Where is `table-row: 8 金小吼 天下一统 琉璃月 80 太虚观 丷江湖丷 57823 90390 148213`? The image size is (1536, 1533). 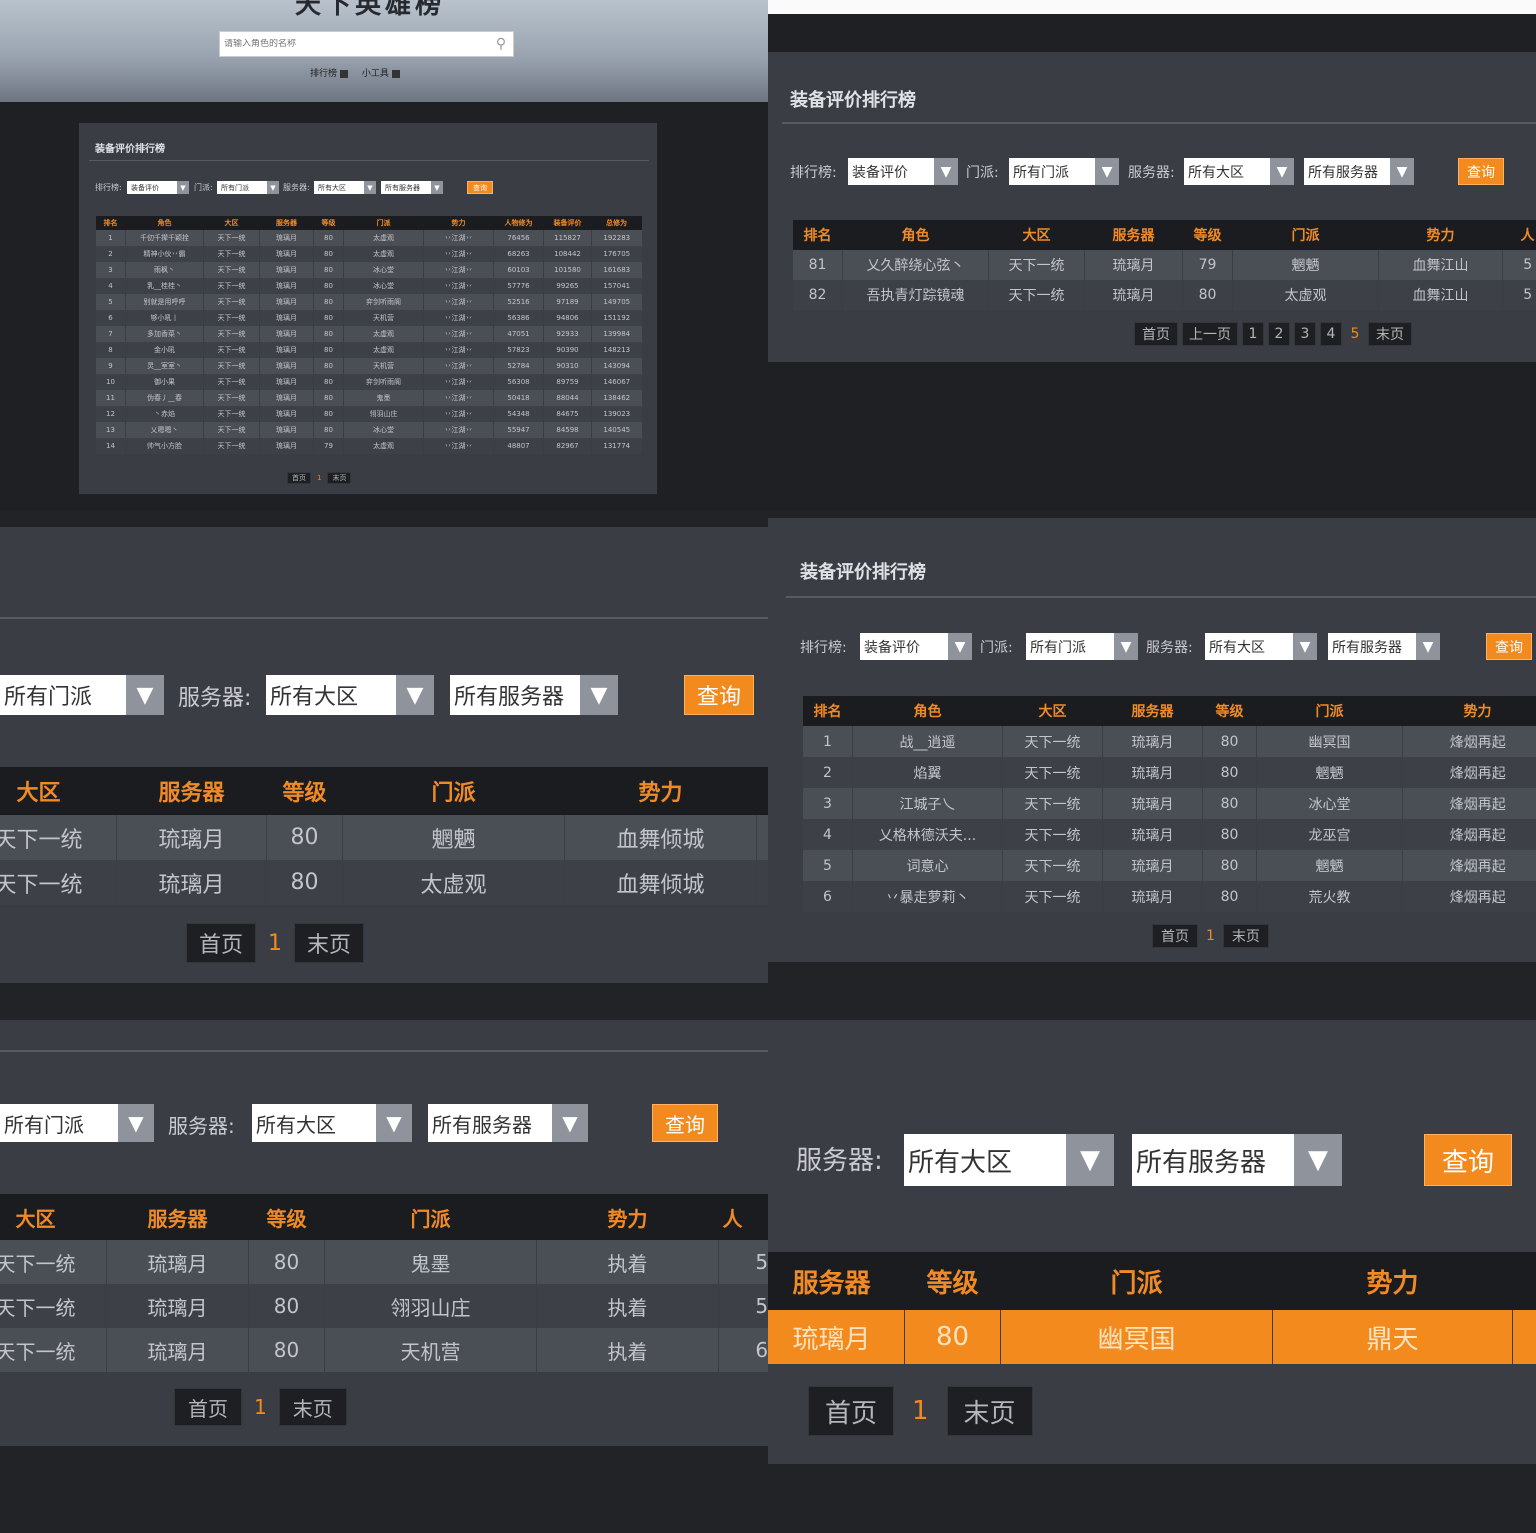 table-row: 8 金小吼 天下一统 琉璃月 80 太虚观 丷江湖丷 57823 90390 148213 is located at coordinates (368, 350).